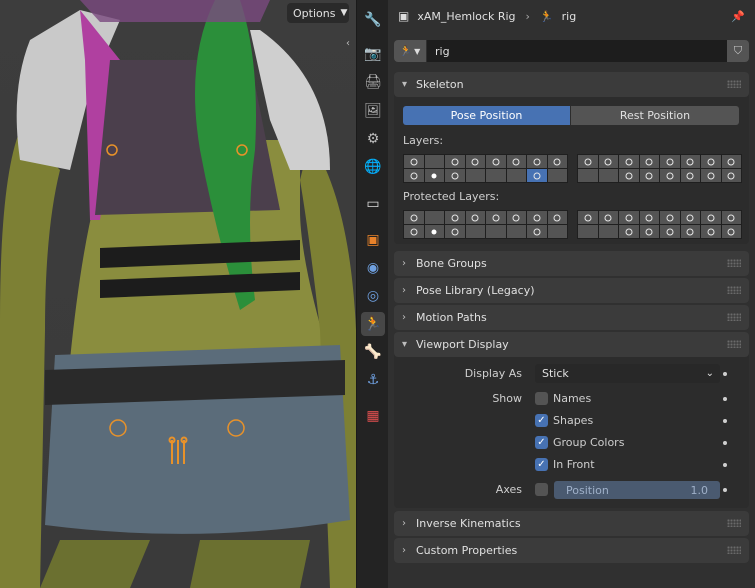 Image resolution: width=755 pixels, height=588 pixels. I want to click on scene-tab-icon: ⚙, so click(373, 139).